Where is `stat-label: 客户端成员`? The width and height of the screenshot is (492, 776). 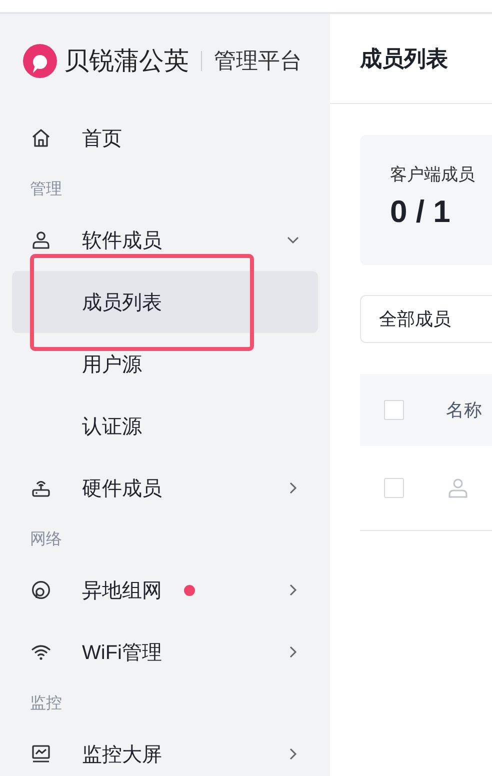
stat-label: 客户端成员 is located at coordinates (433, 175).